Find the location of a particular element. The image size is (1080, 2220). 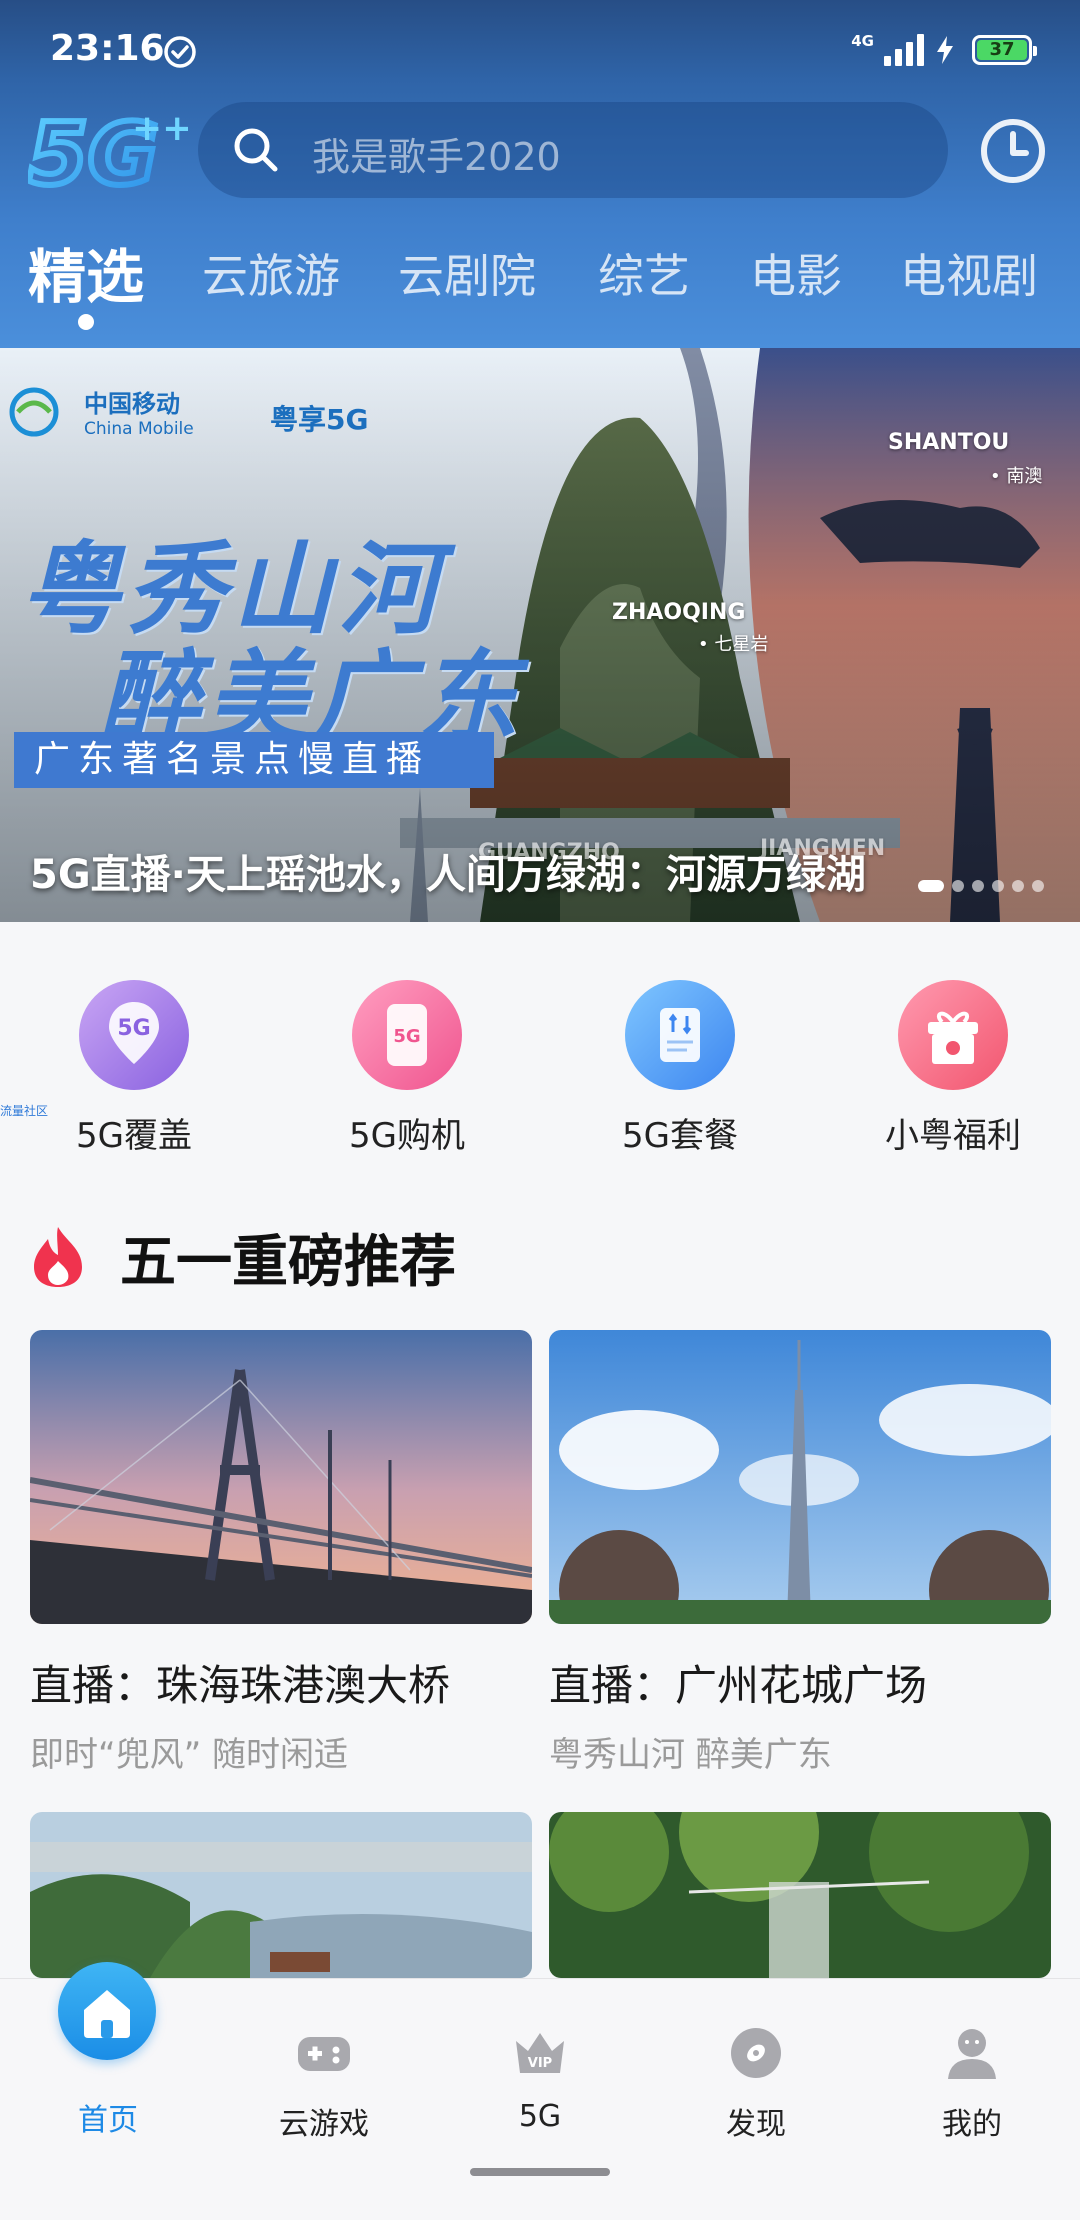

card-title: 直播：珠海珠港澳大桥 is located at coordinates (240, 1685).